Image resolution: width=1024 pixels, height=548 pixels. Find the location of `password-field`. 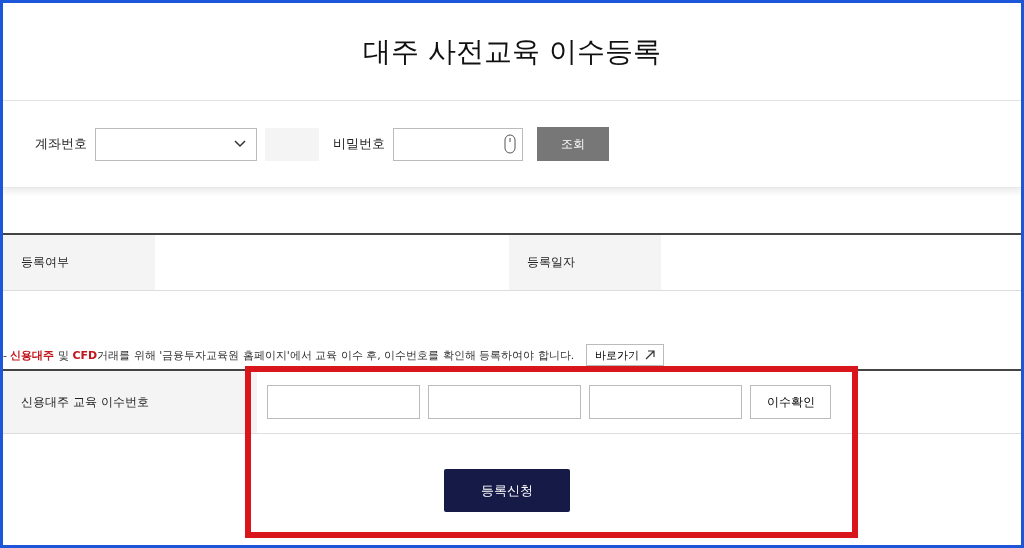

password-field is located at coordinates (458, 144).